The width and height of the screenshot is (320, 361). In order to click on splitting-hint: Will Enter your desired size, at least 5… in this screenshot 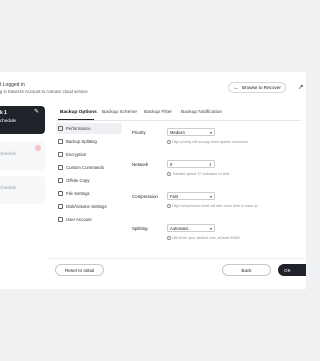, I will do `click(203, 238)`.